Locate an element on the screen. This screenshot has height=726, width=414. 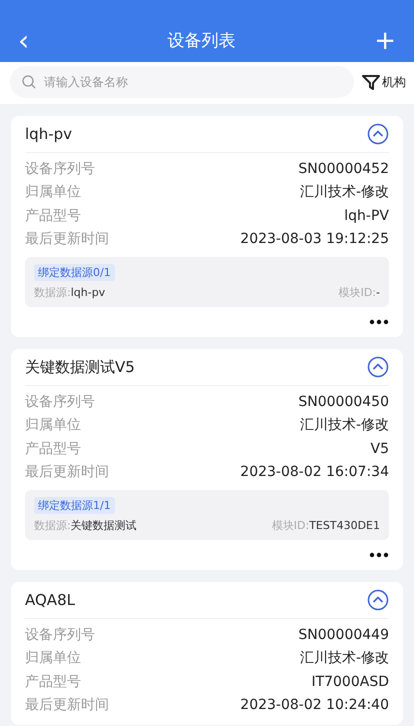
field-value: 2023-08-03 19:12:25 is located at coordinates (314, 239).